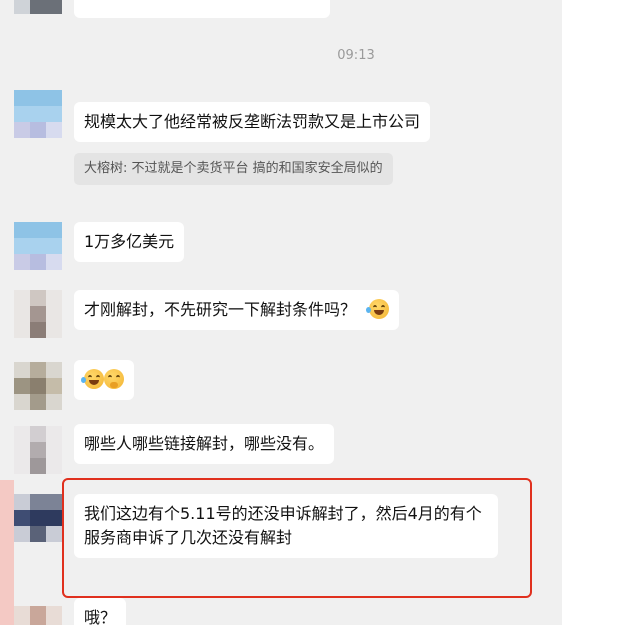 Image resolution: width=644 pixels, height=625 pixels. What do you see at coordinates (7, 552) in the screenshot?
I see `selection-edge` at bounding box center [7, 552].